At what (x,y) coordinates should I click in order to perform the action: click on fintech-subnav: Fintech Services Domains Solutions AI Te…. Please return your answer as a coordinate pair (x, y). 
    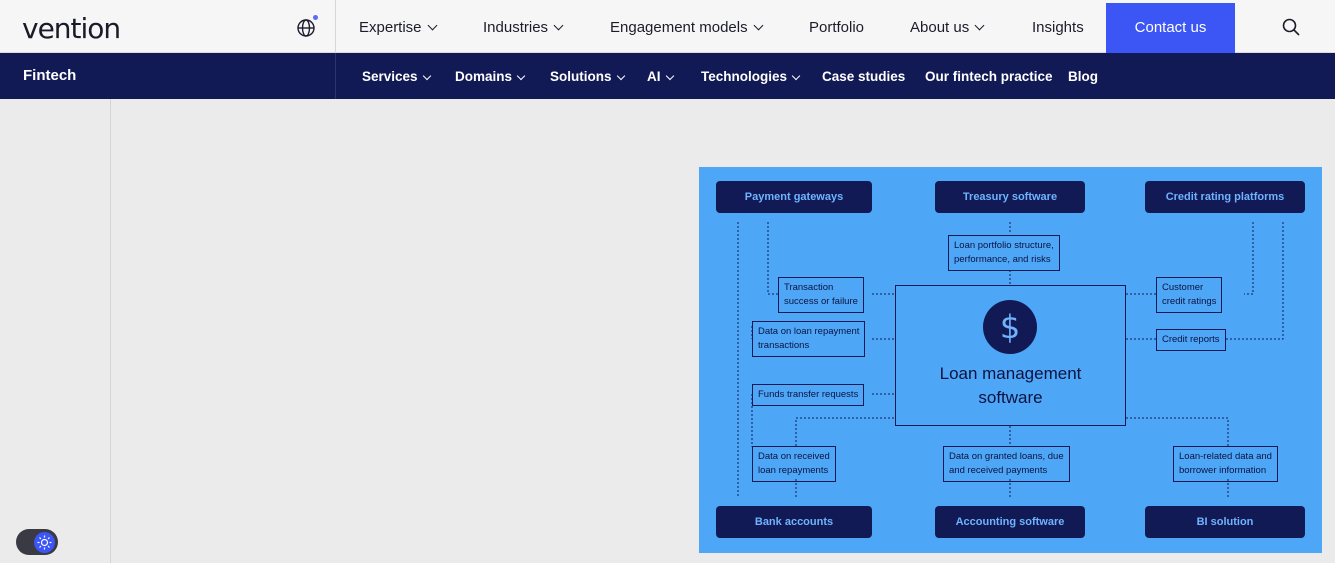
    Looking at the image, I should click on (667, 76).